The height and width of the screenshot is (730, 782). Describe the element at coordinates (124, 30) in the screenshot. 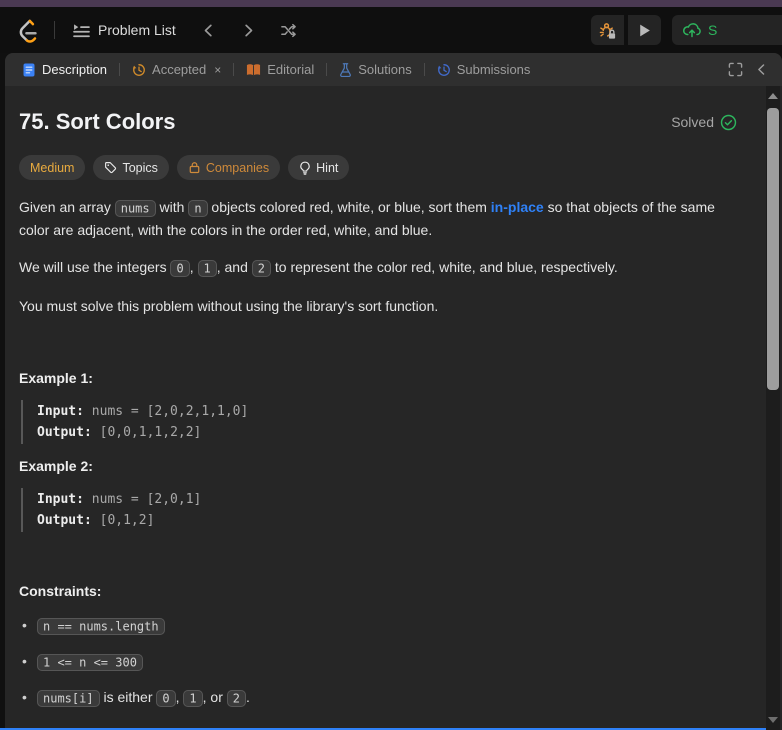

I see `problem-list-button: Problem List` at that location.